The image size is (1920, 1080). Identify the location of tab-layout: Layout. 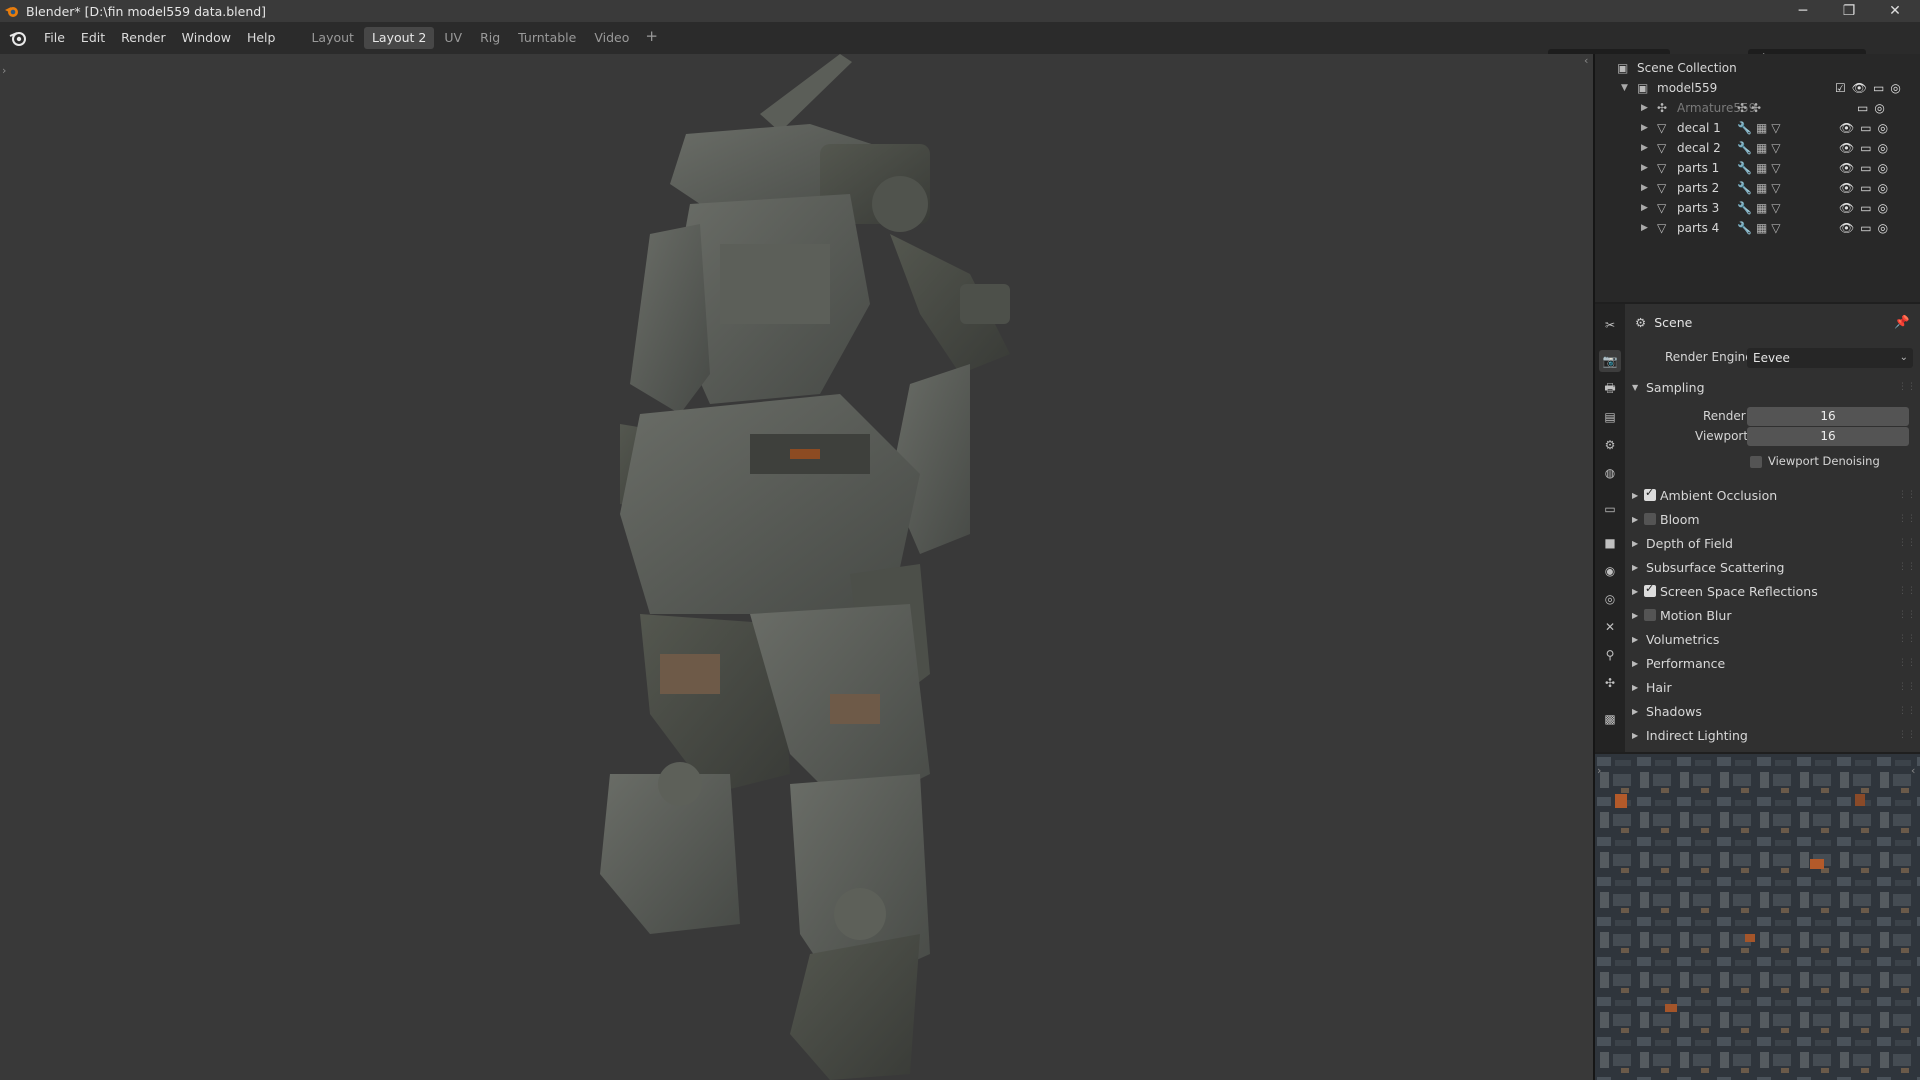
(332, 38).